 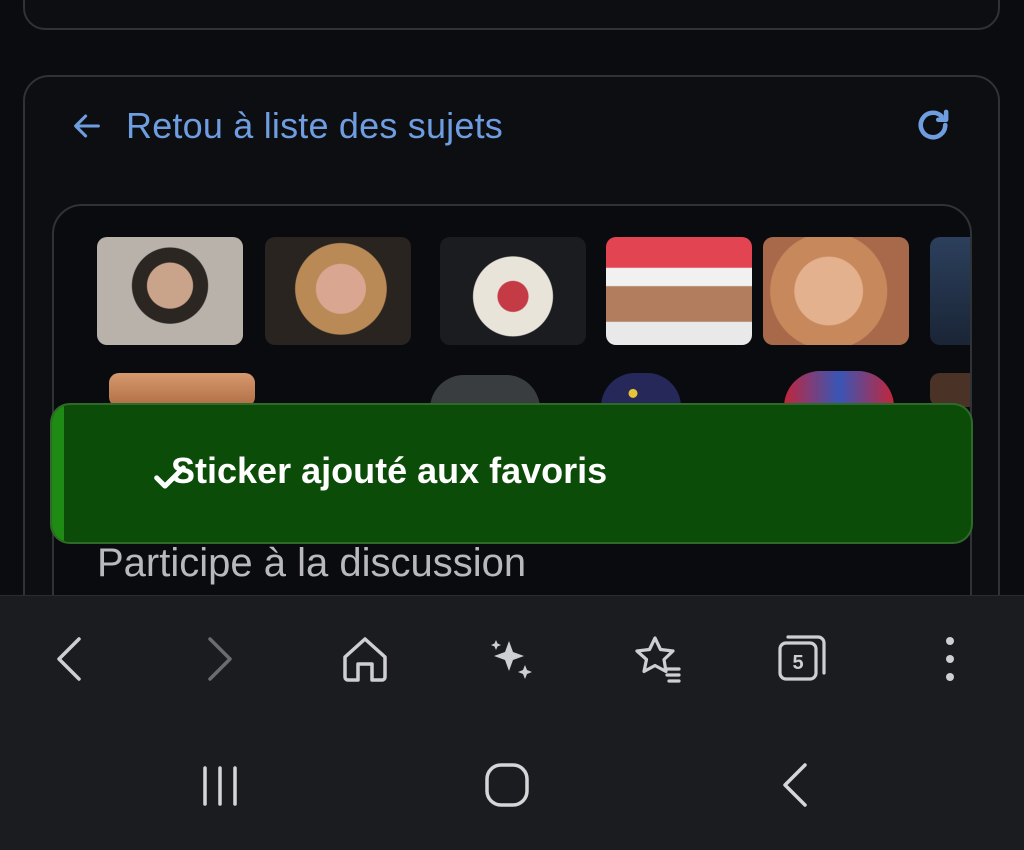 I want to click on refresh-icon, so click(x=933, y=124).